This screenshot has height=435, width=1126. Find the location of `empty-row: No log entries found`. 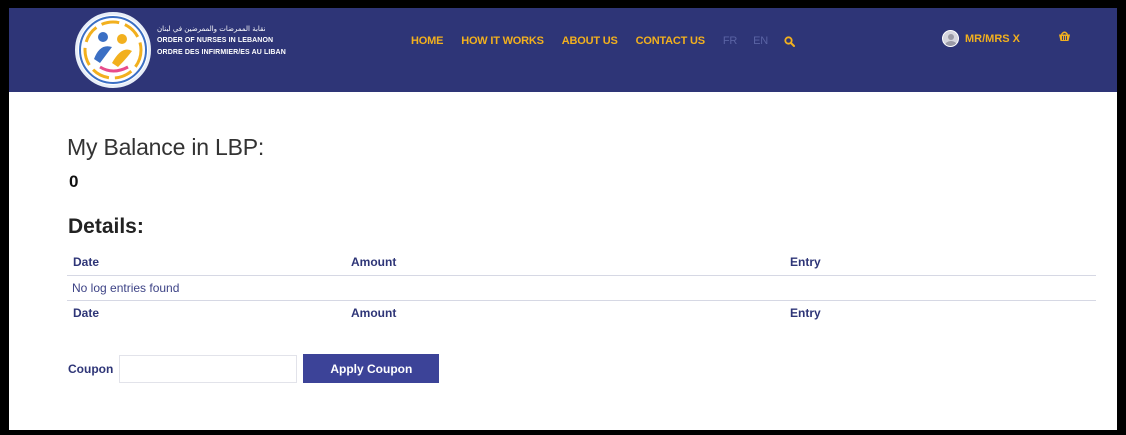

empty-row: No log entries found is located at coordinates (581, 287).